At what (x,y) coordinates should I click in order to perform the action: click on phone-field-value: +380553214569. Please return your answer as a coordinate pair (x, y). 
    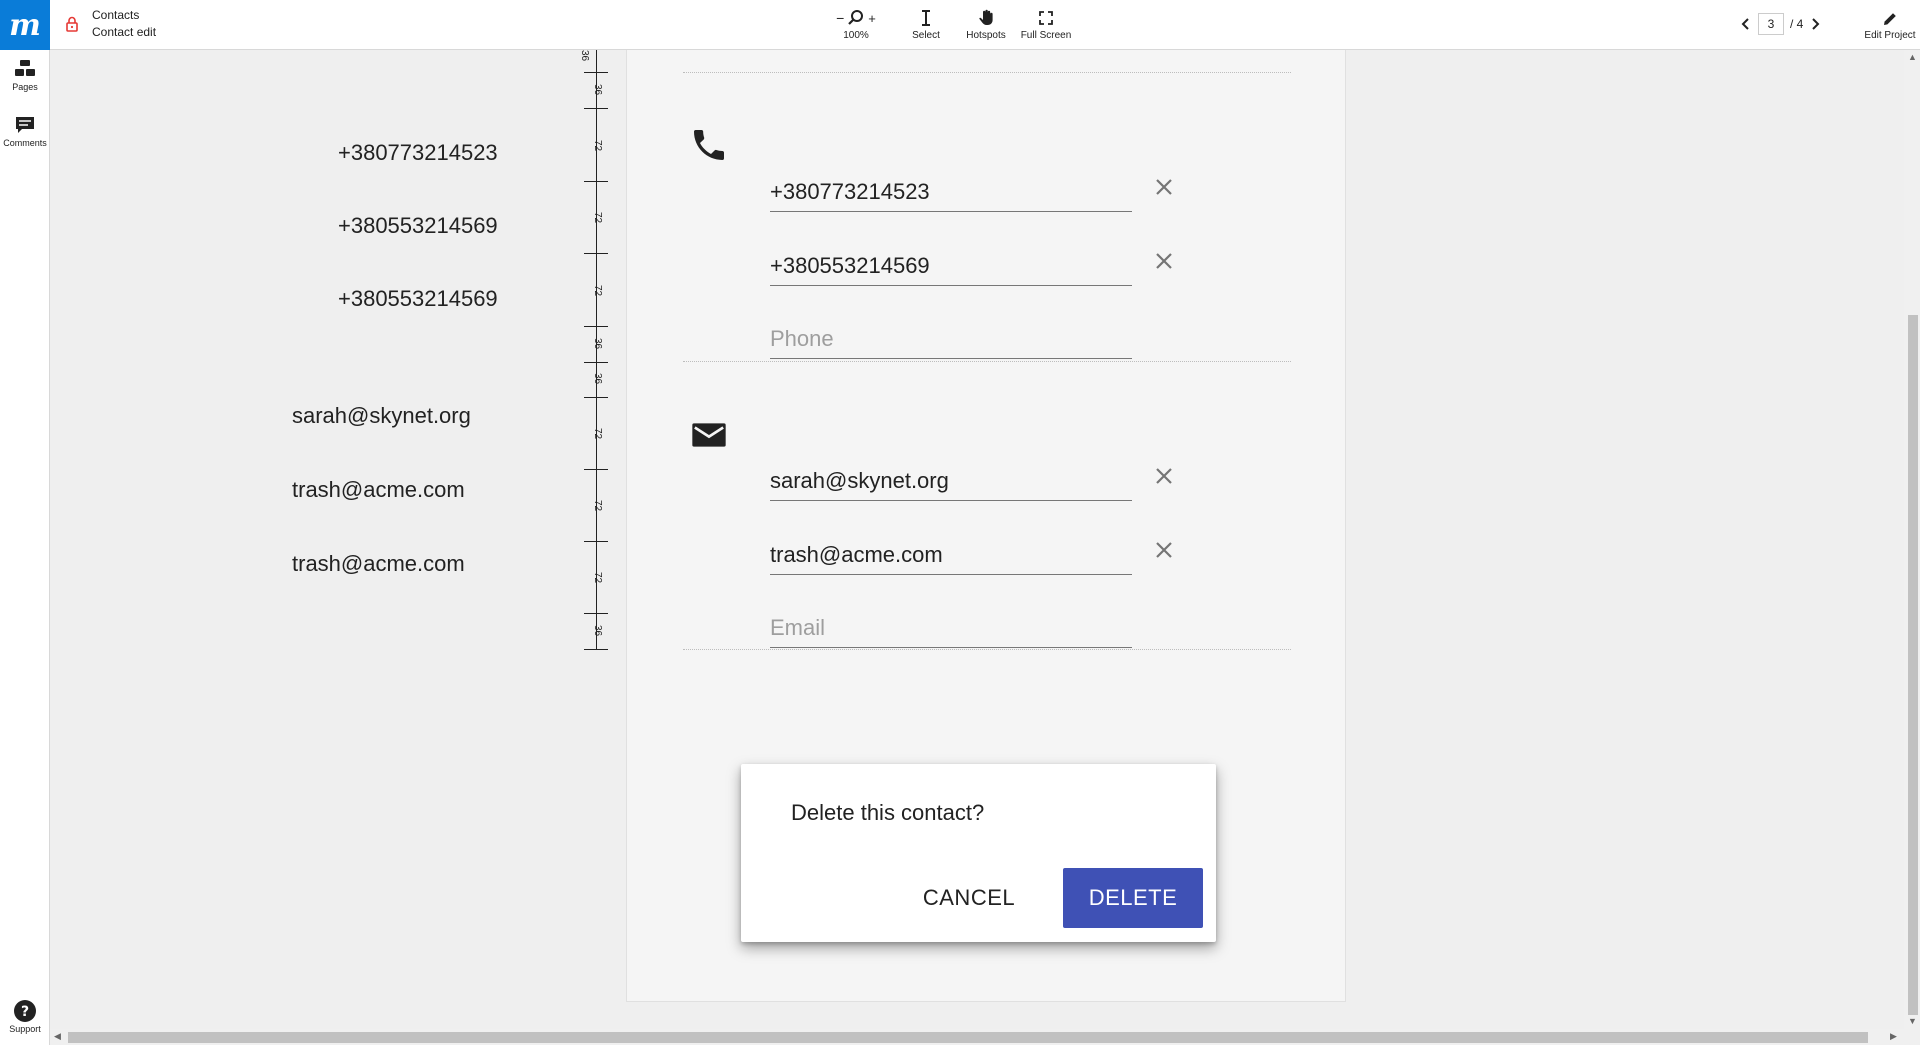
    Looking at the image, I should click on (850, 265).